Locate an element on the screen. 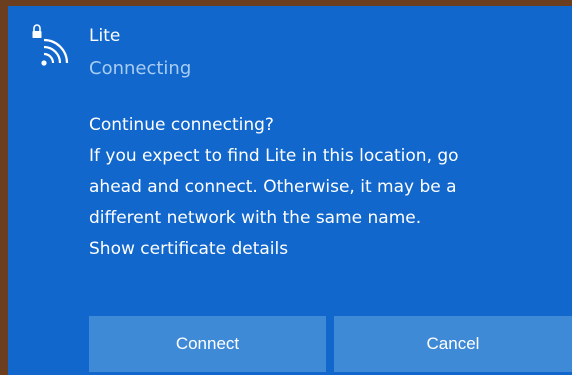  show-certificate-details-link: Show certificate details is located at coordinates (324, 249).